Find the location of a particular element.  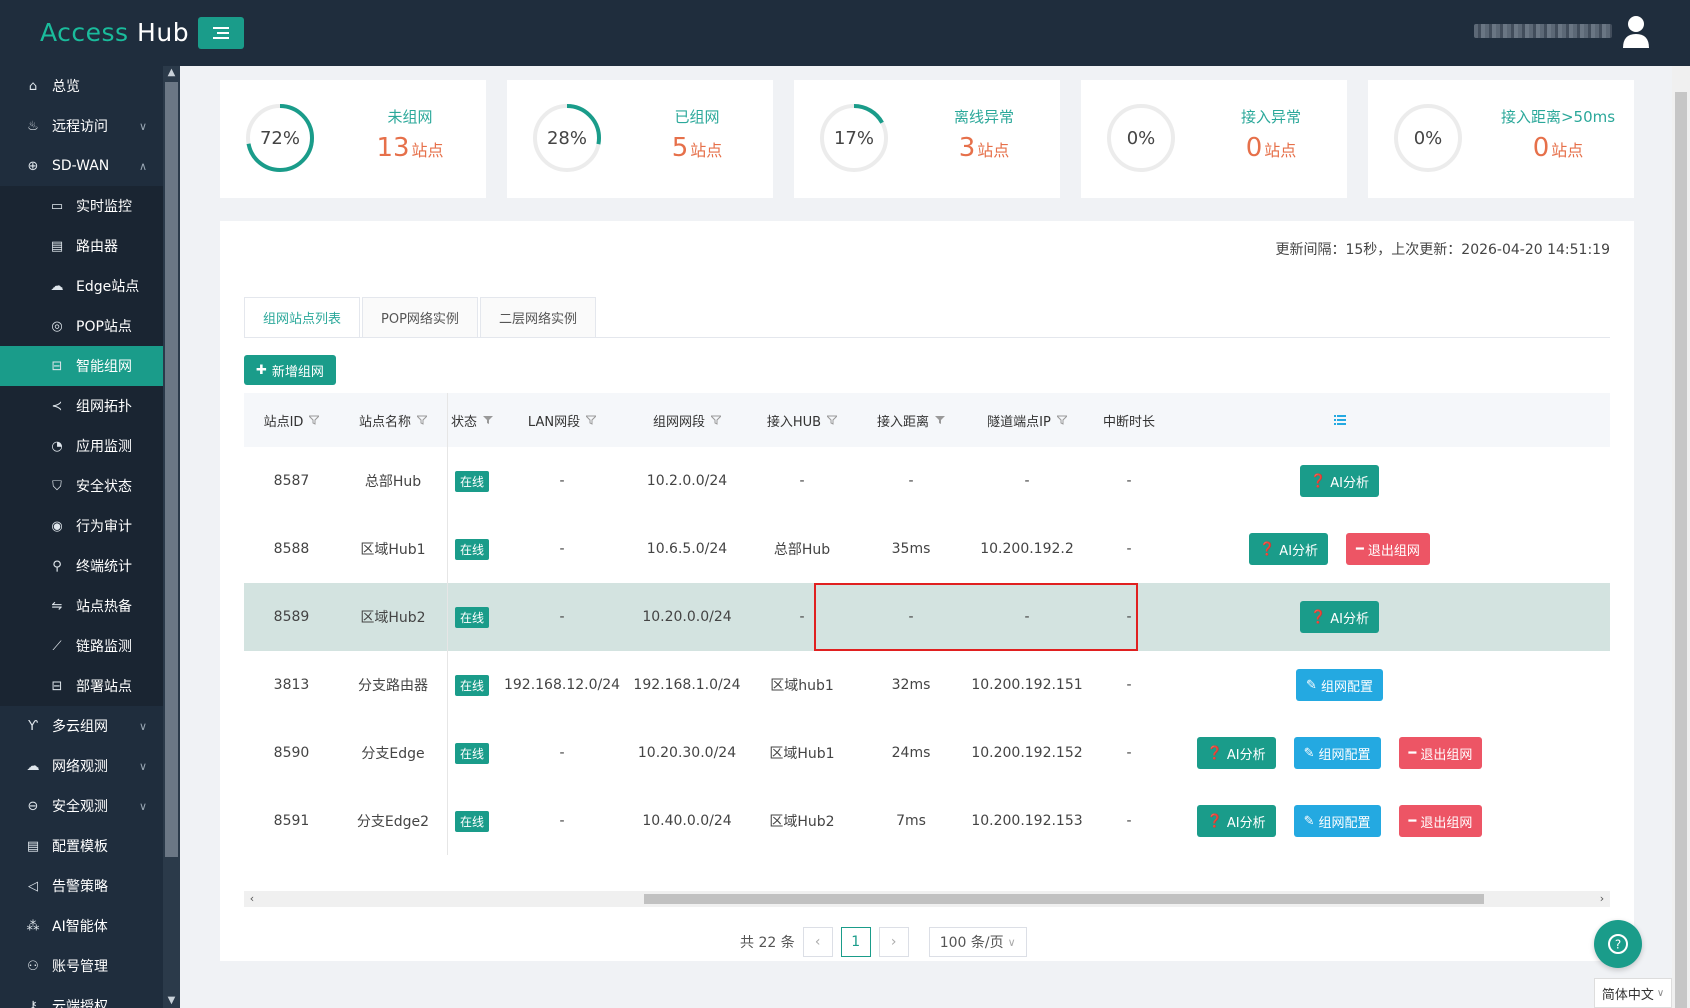

menu-toggle-button is located at coordinates (221, 33).